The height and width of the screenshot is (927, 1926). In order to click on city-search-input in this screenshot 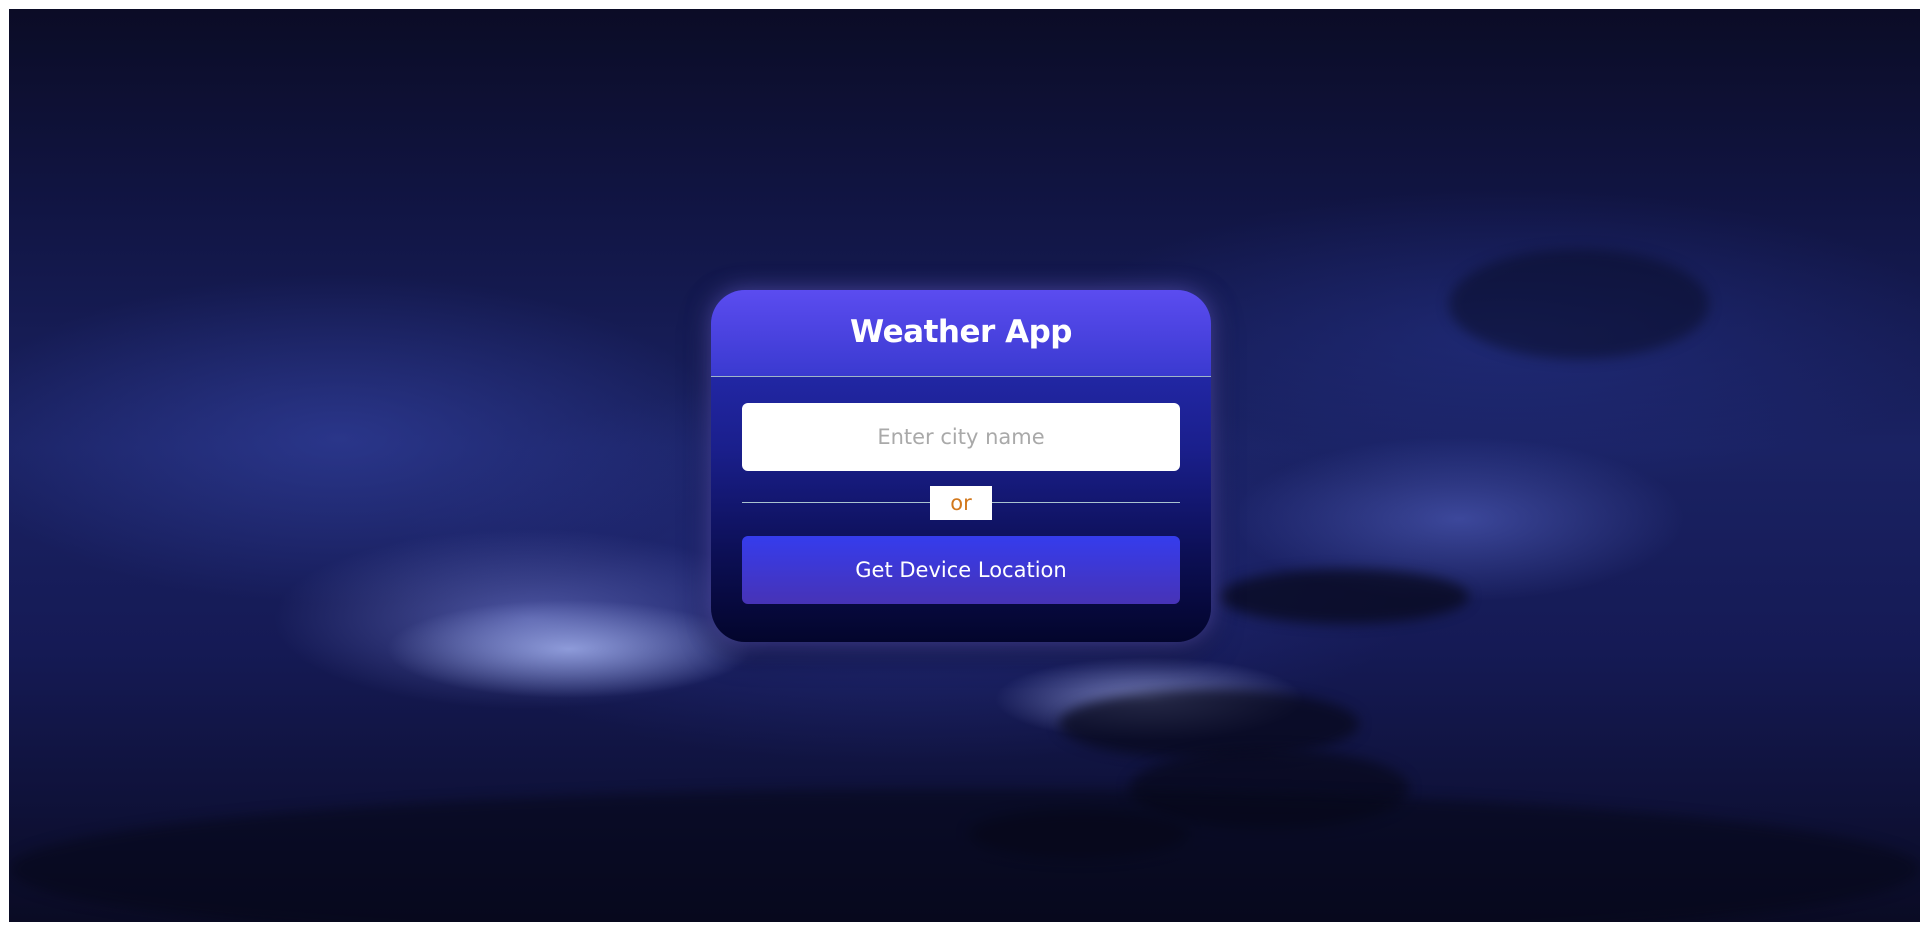, I will do `click(961, 437)`.